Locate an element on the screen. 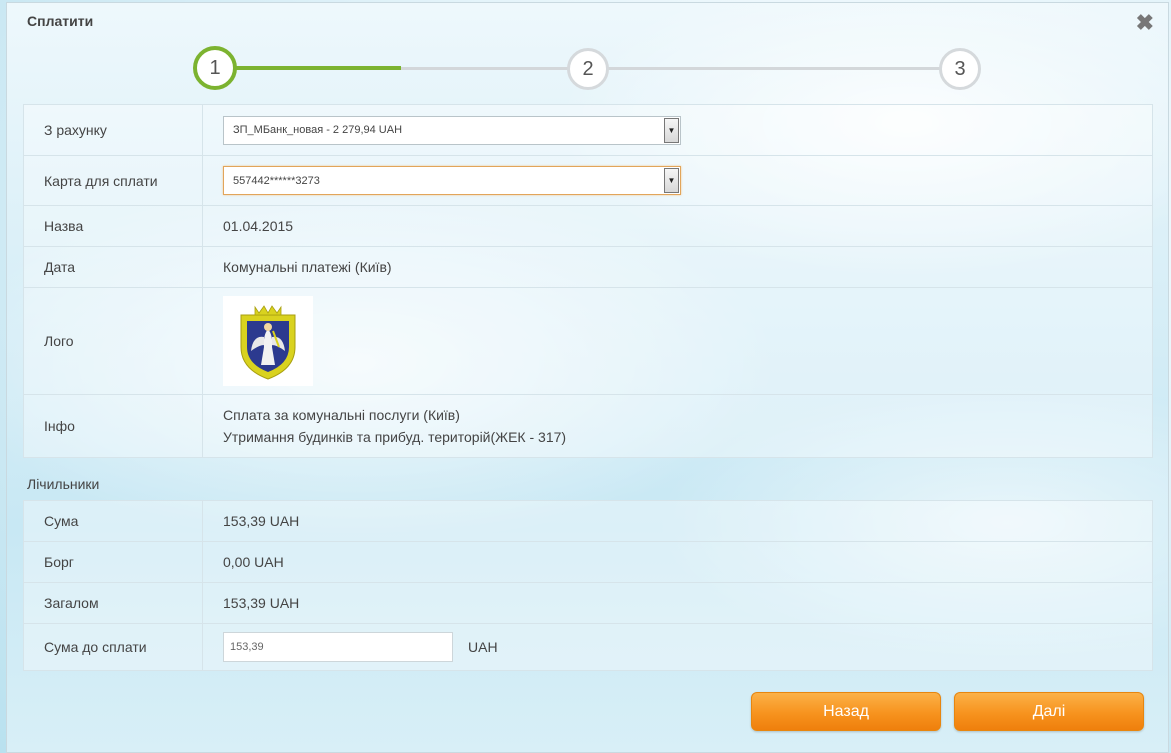 This screenshot has width=1171, height=753. meters-section-title: Лічильники is located at coordinates (63, 484).